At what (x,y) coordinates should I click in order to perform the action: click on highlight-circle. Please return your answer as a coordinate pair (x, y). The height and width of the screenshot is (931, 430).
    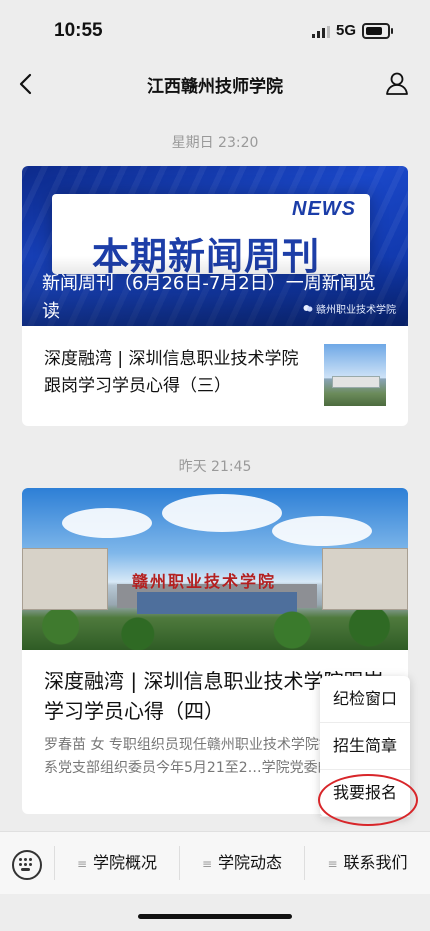
    Looking at the image, I should click on (368, 800).